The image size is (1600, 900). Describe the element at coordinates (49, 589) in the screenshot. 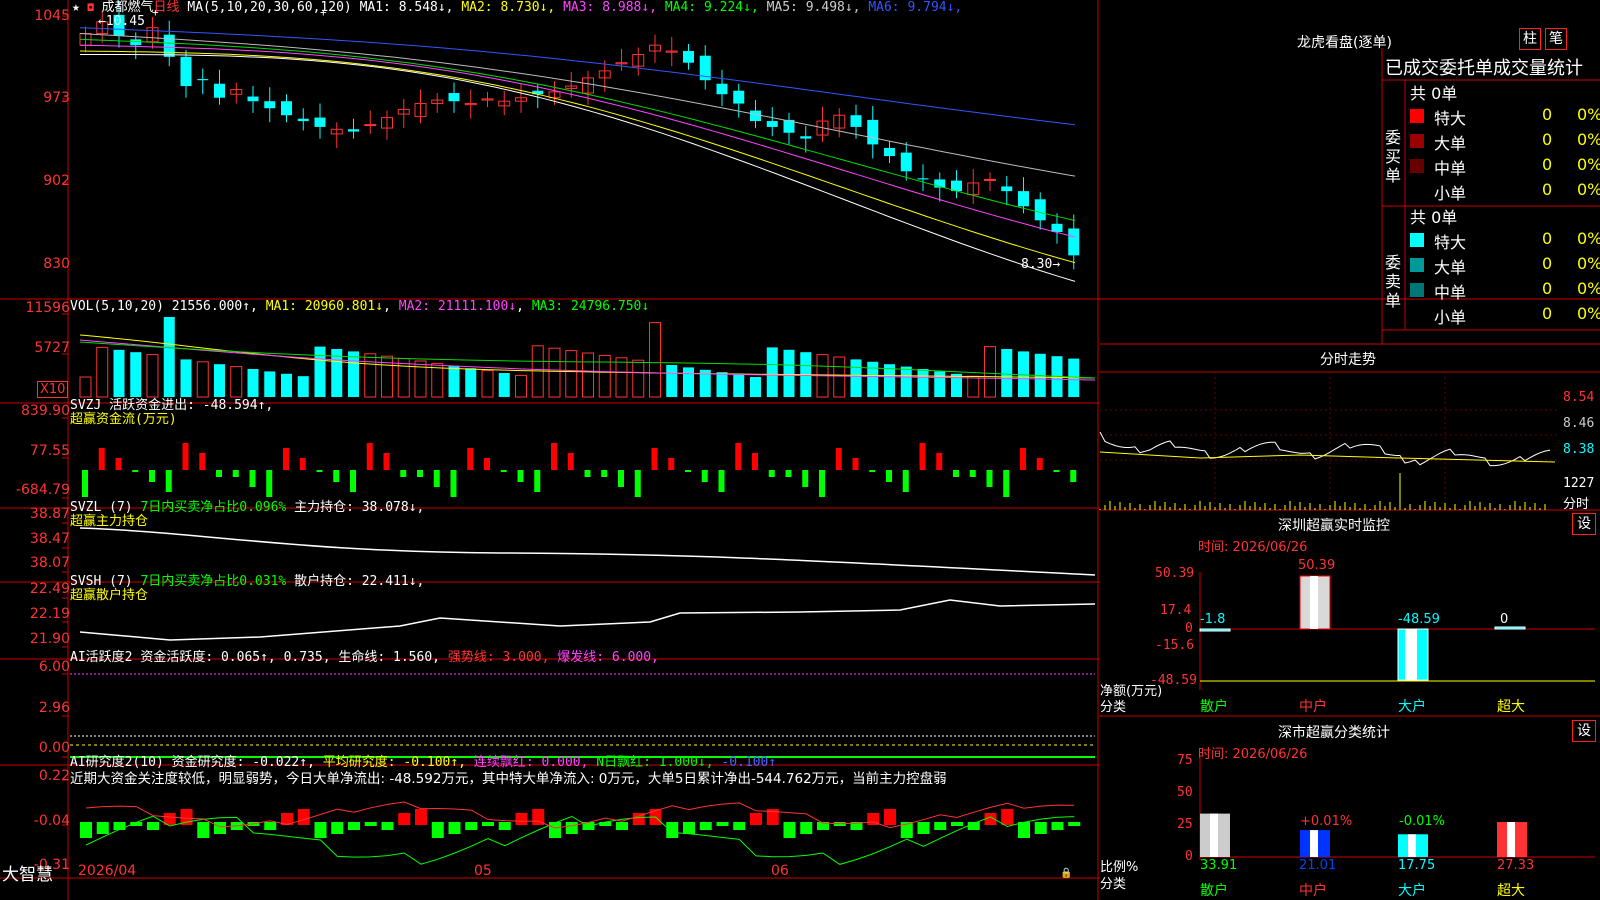

I see `svsh-tick: 22.49` at that location.